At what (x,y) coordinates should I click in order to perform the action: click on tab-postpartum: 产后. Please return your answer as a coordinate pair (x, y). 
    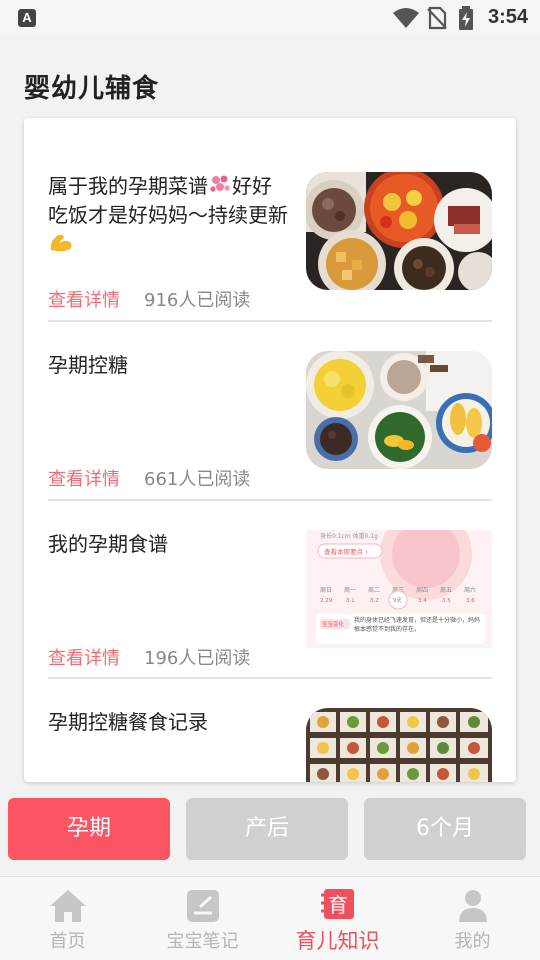
    Looking at the image, I should click on (267, 829).